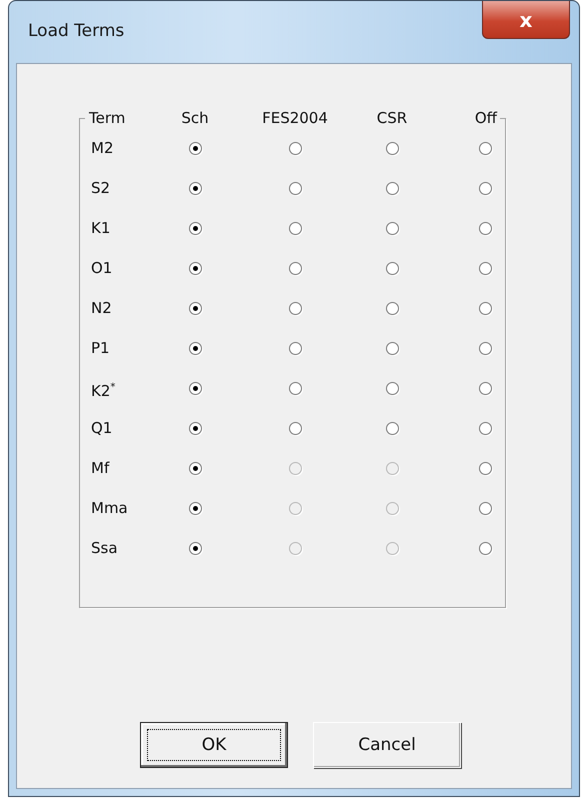 The width and height of the screenshot is (582, 801). Describe the element at coordinates (101, 308) in the screenshot. I see `term-label: N2` at that location.